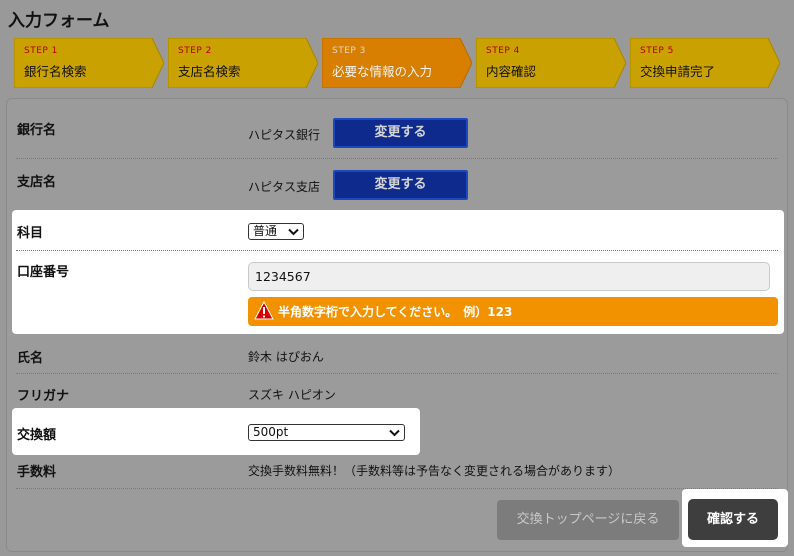 The width and height of the screenshot is (794, 556). What do you see at coordinates (43, 396) in the screenshot?
I see `kana-label: フリガナ` at bounding box center [43, 396].